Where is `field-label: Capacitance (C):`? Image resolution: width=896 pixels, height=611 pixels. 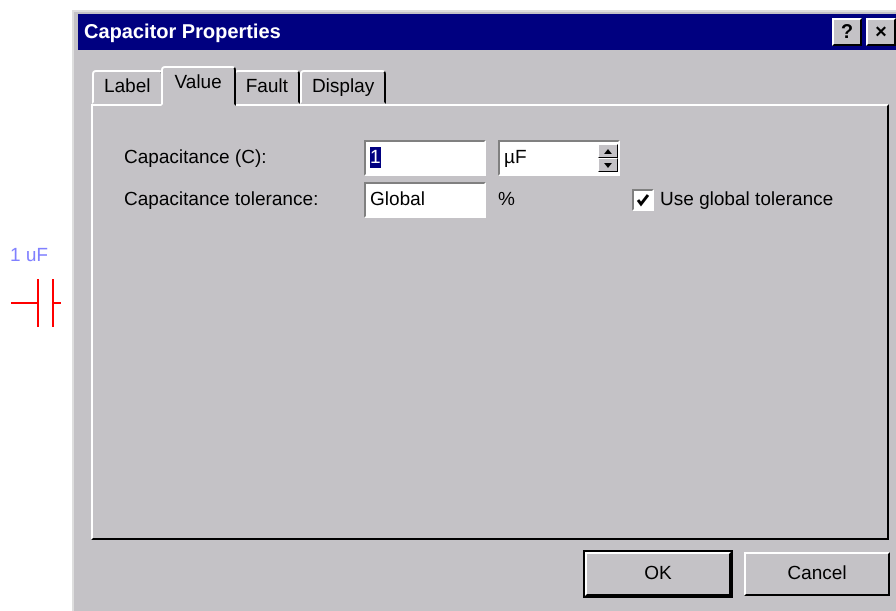 field-label: Capacitance (C): is located at coordinates (196, 158).